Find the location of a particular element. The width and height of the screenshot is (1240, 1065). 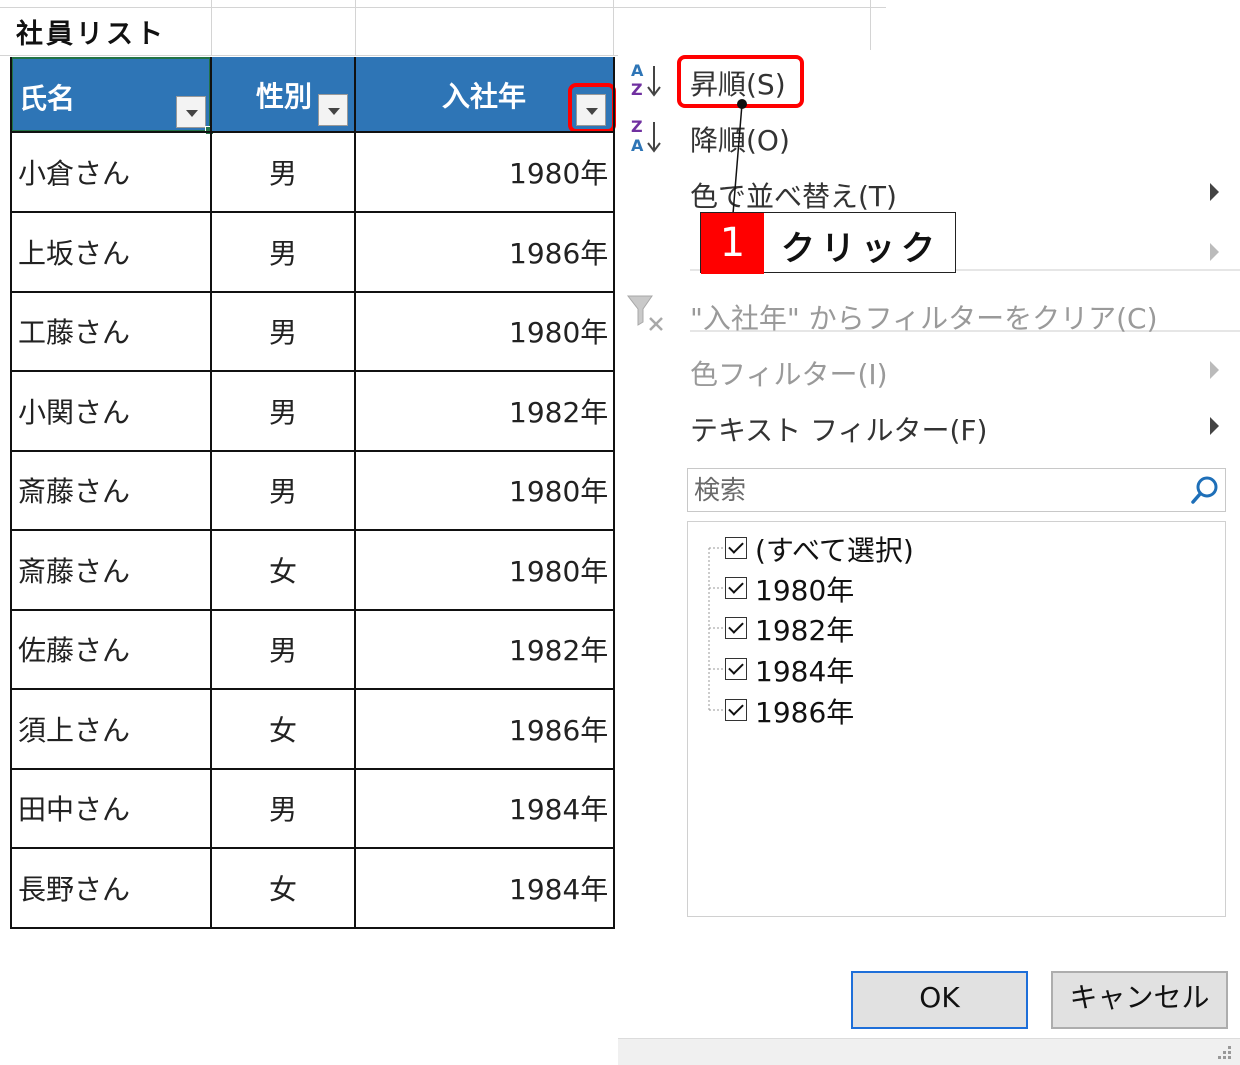

checklist-item: 1986年 is located at coordinates (948, 710).